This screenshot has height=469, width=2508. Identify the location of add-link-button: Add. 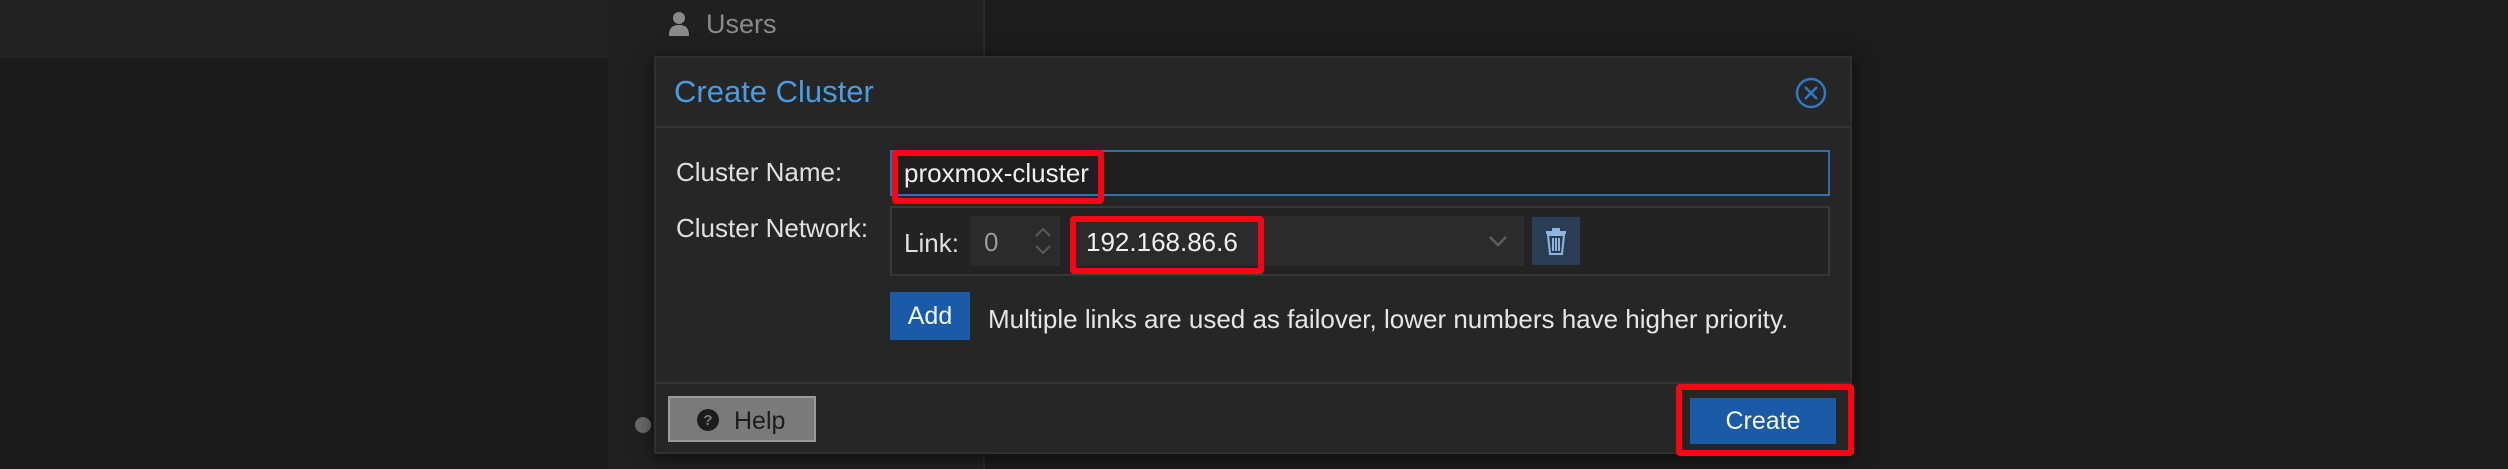
(930, 316).